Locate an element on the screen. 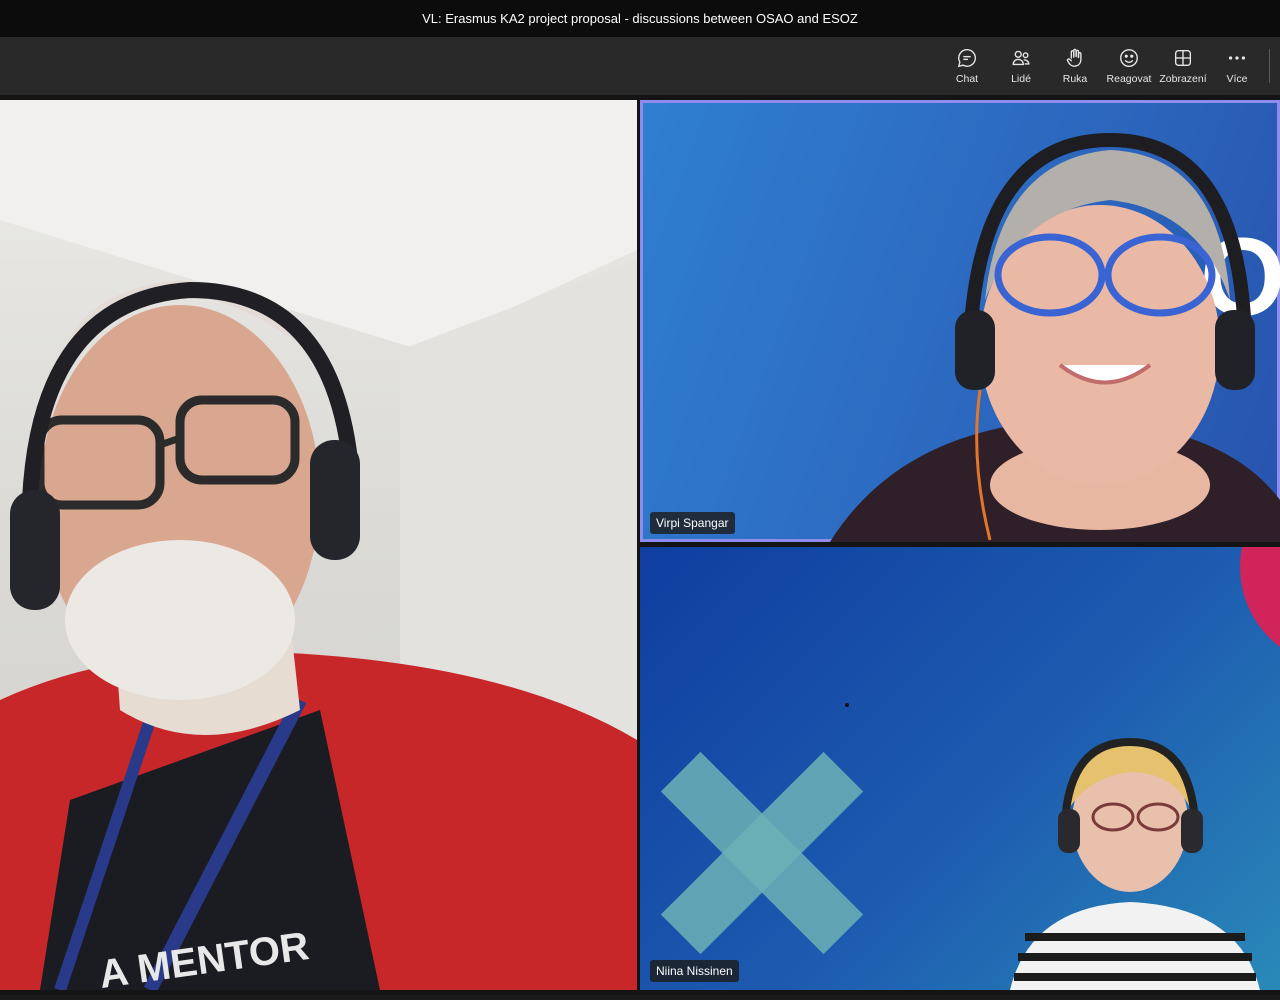 This screenshot has height=1000, width=1280. react-button: Reagovat is located at coordinates (1129, 66).